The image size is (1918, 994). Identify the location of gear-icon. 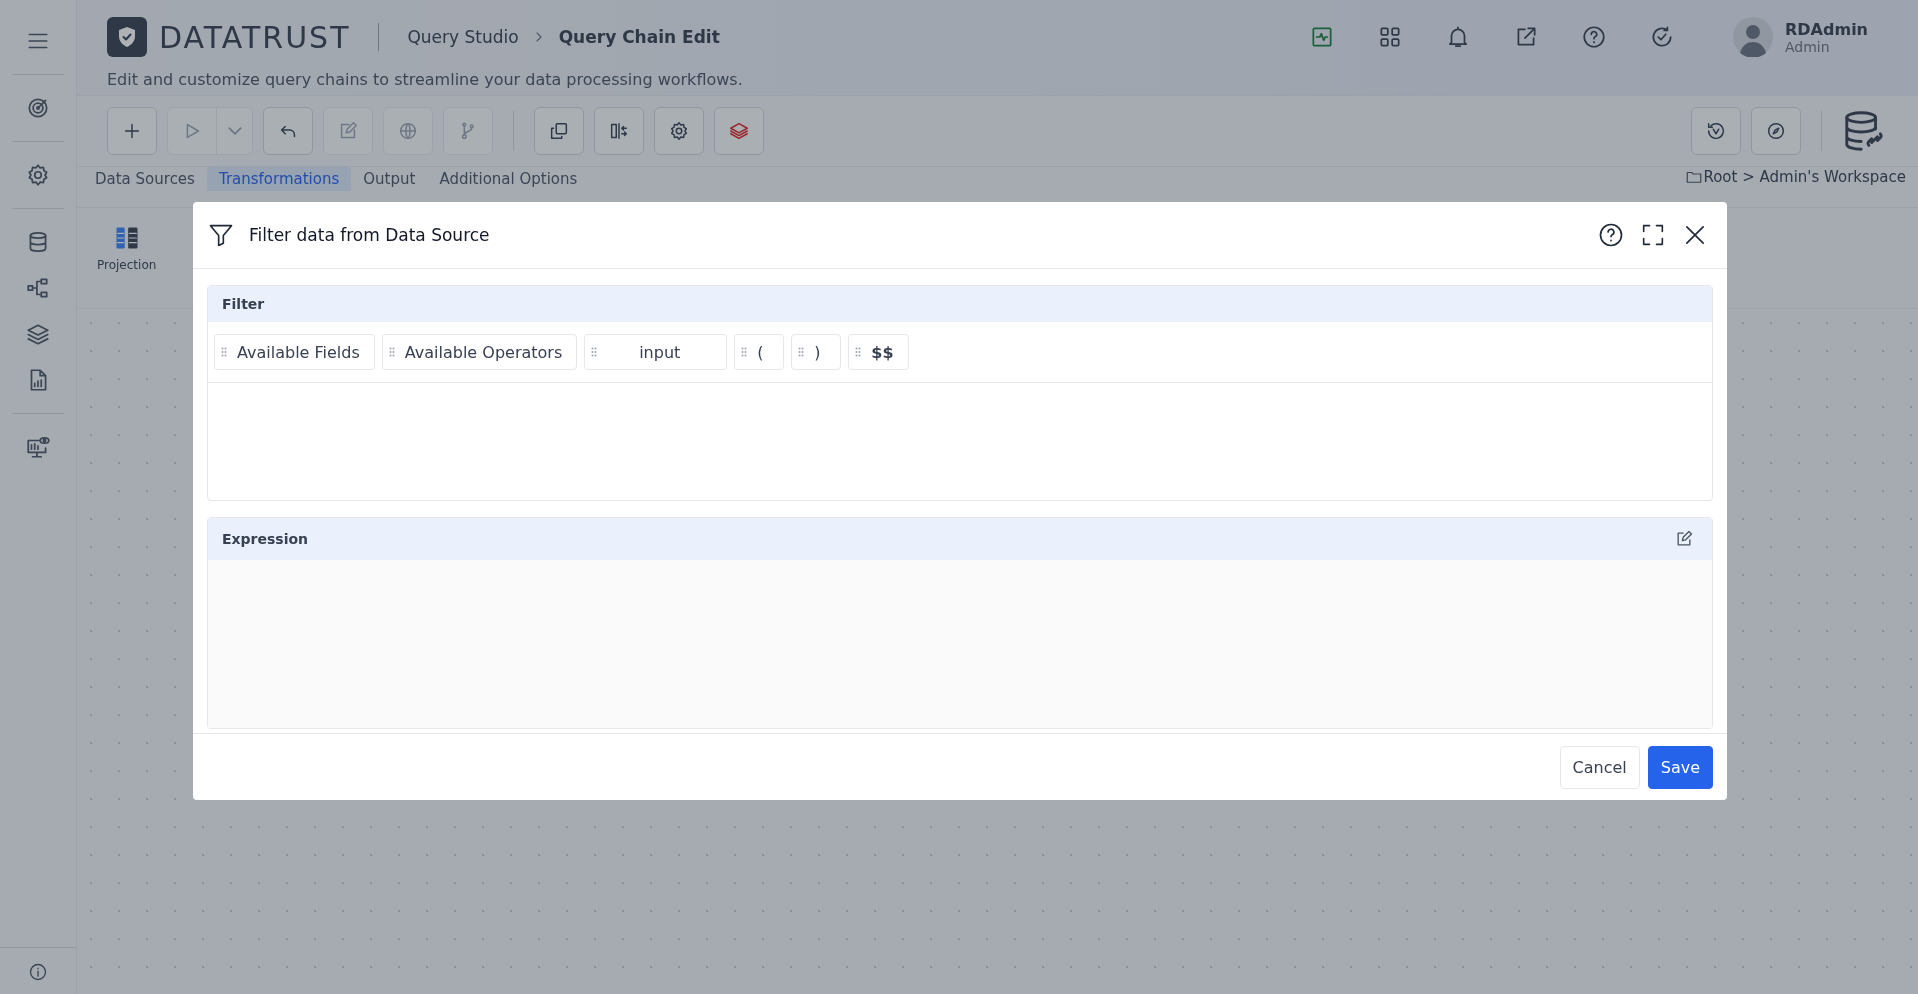
(679, 131).